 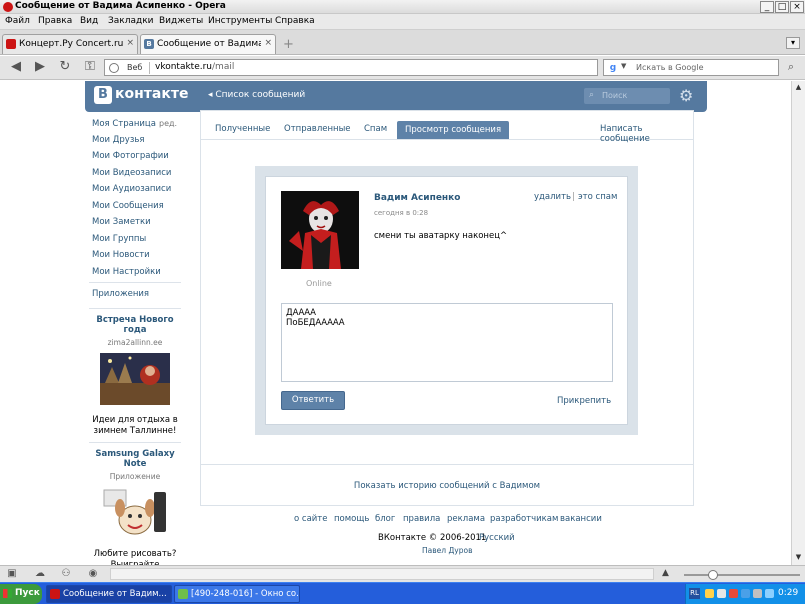 I want to click on scroll-up-icon: ▲, so click(x=798, y=87).